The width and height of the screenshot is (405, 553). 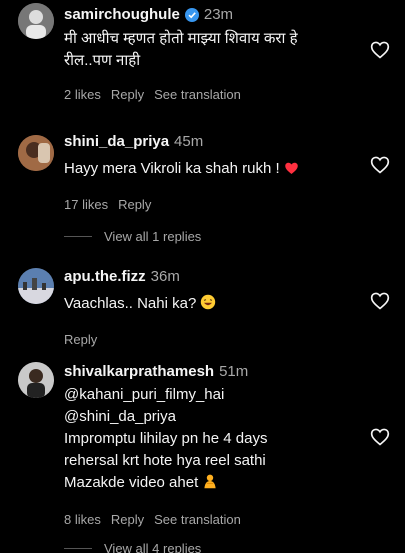 What do you see at coordinates (82, 520) in the screenshot?
I see `likes-count: 8 likes` at bounding box center [82, 520].